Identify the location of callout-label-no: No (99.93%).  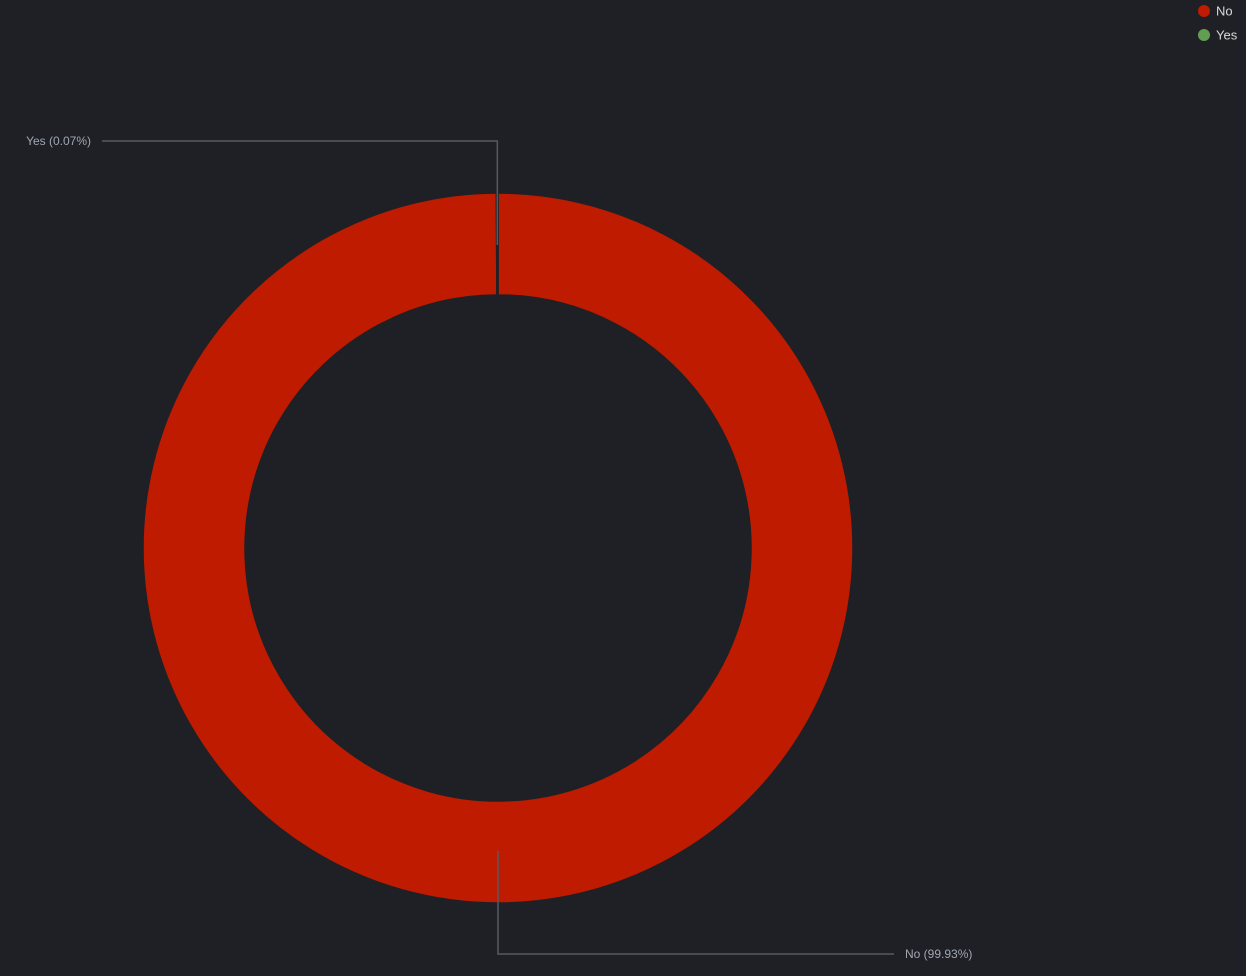
(938, 954).